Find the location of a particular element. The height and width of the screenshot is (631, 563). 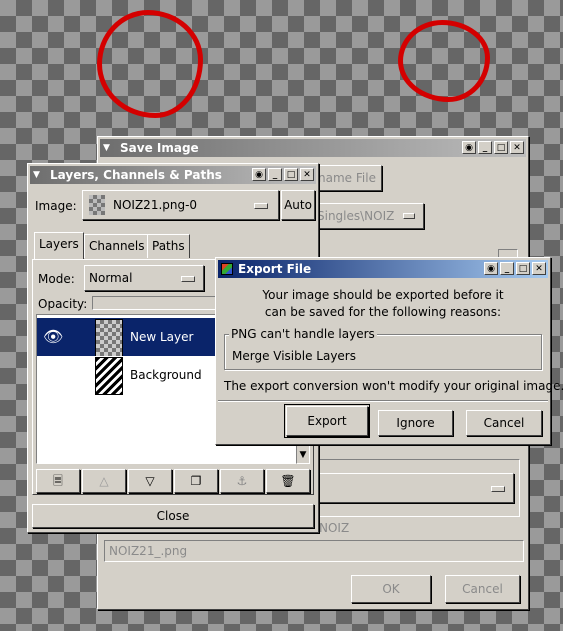

export-group-label: PNG can't handle layers is located at coordinates (303, 334).